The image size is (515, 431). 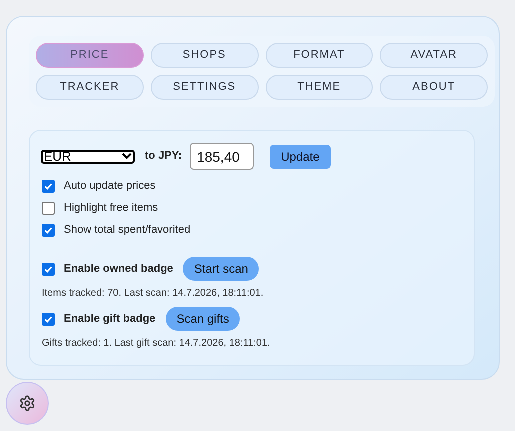 What do you see at coordinates (127, 230) in the screenshot?
I see `option-label: Show total spent/favorited` at bounding box center [127, 230].